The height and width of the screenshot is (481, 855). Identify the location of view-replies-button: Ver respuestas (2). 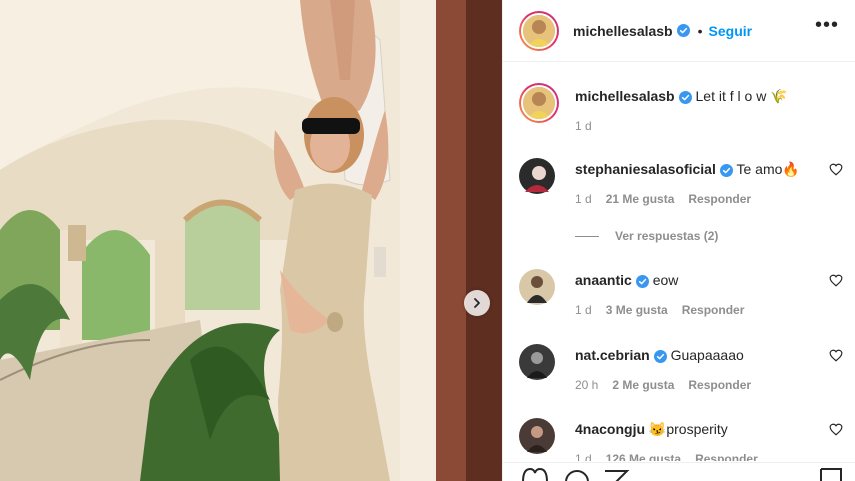
(646, 236).